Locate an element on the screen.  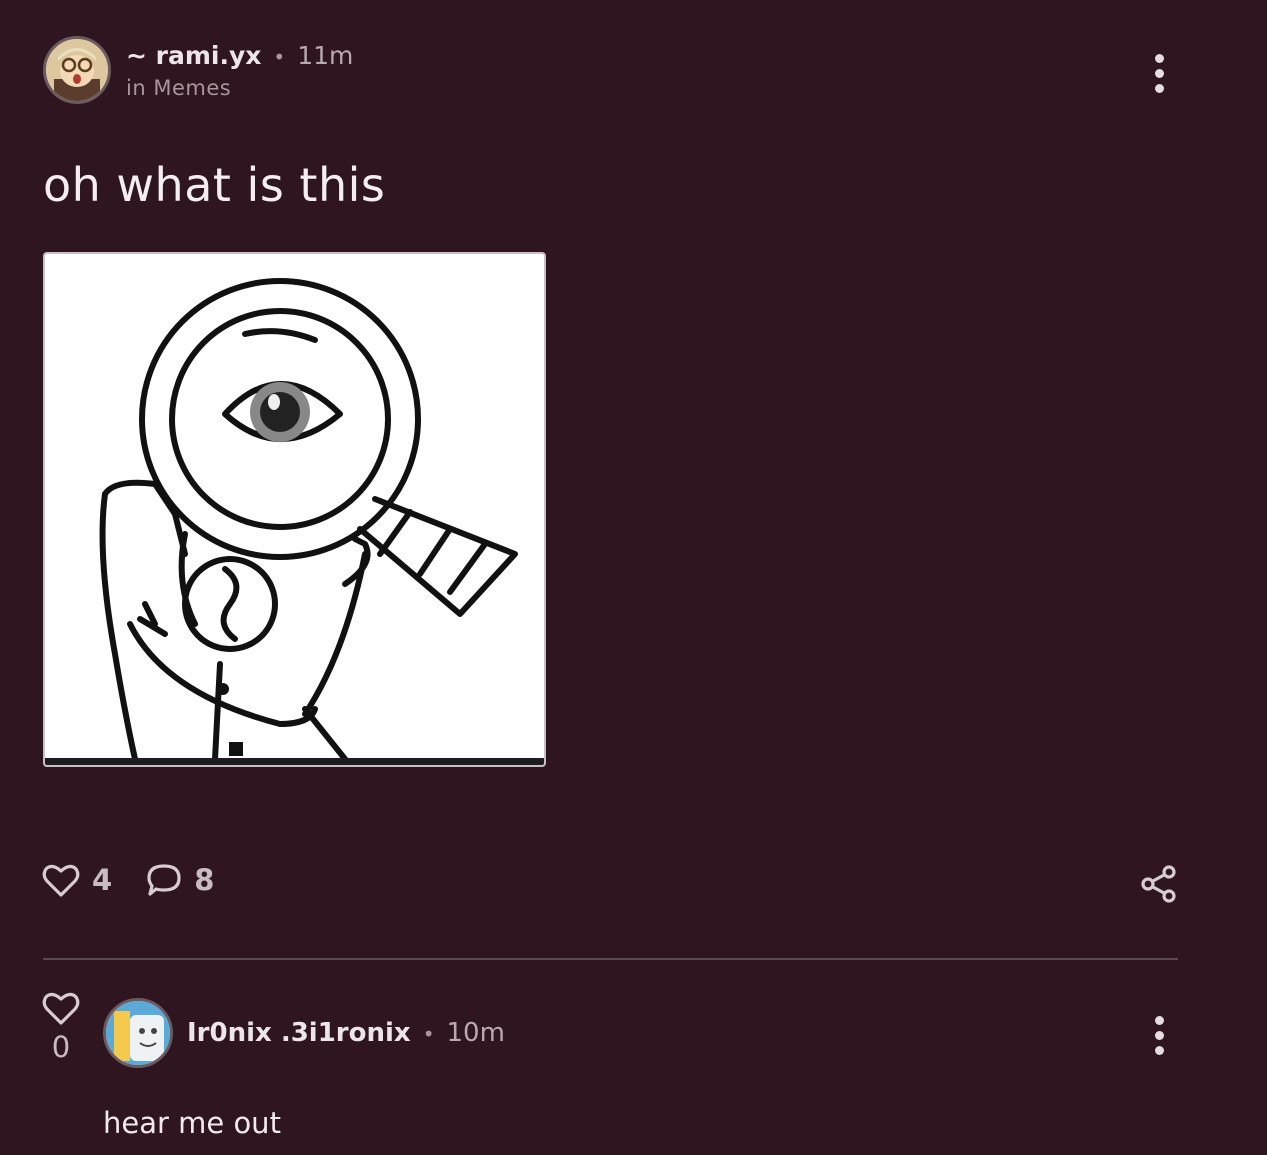
author-name: ~ rami.yx is located at coordinates (193, 55).